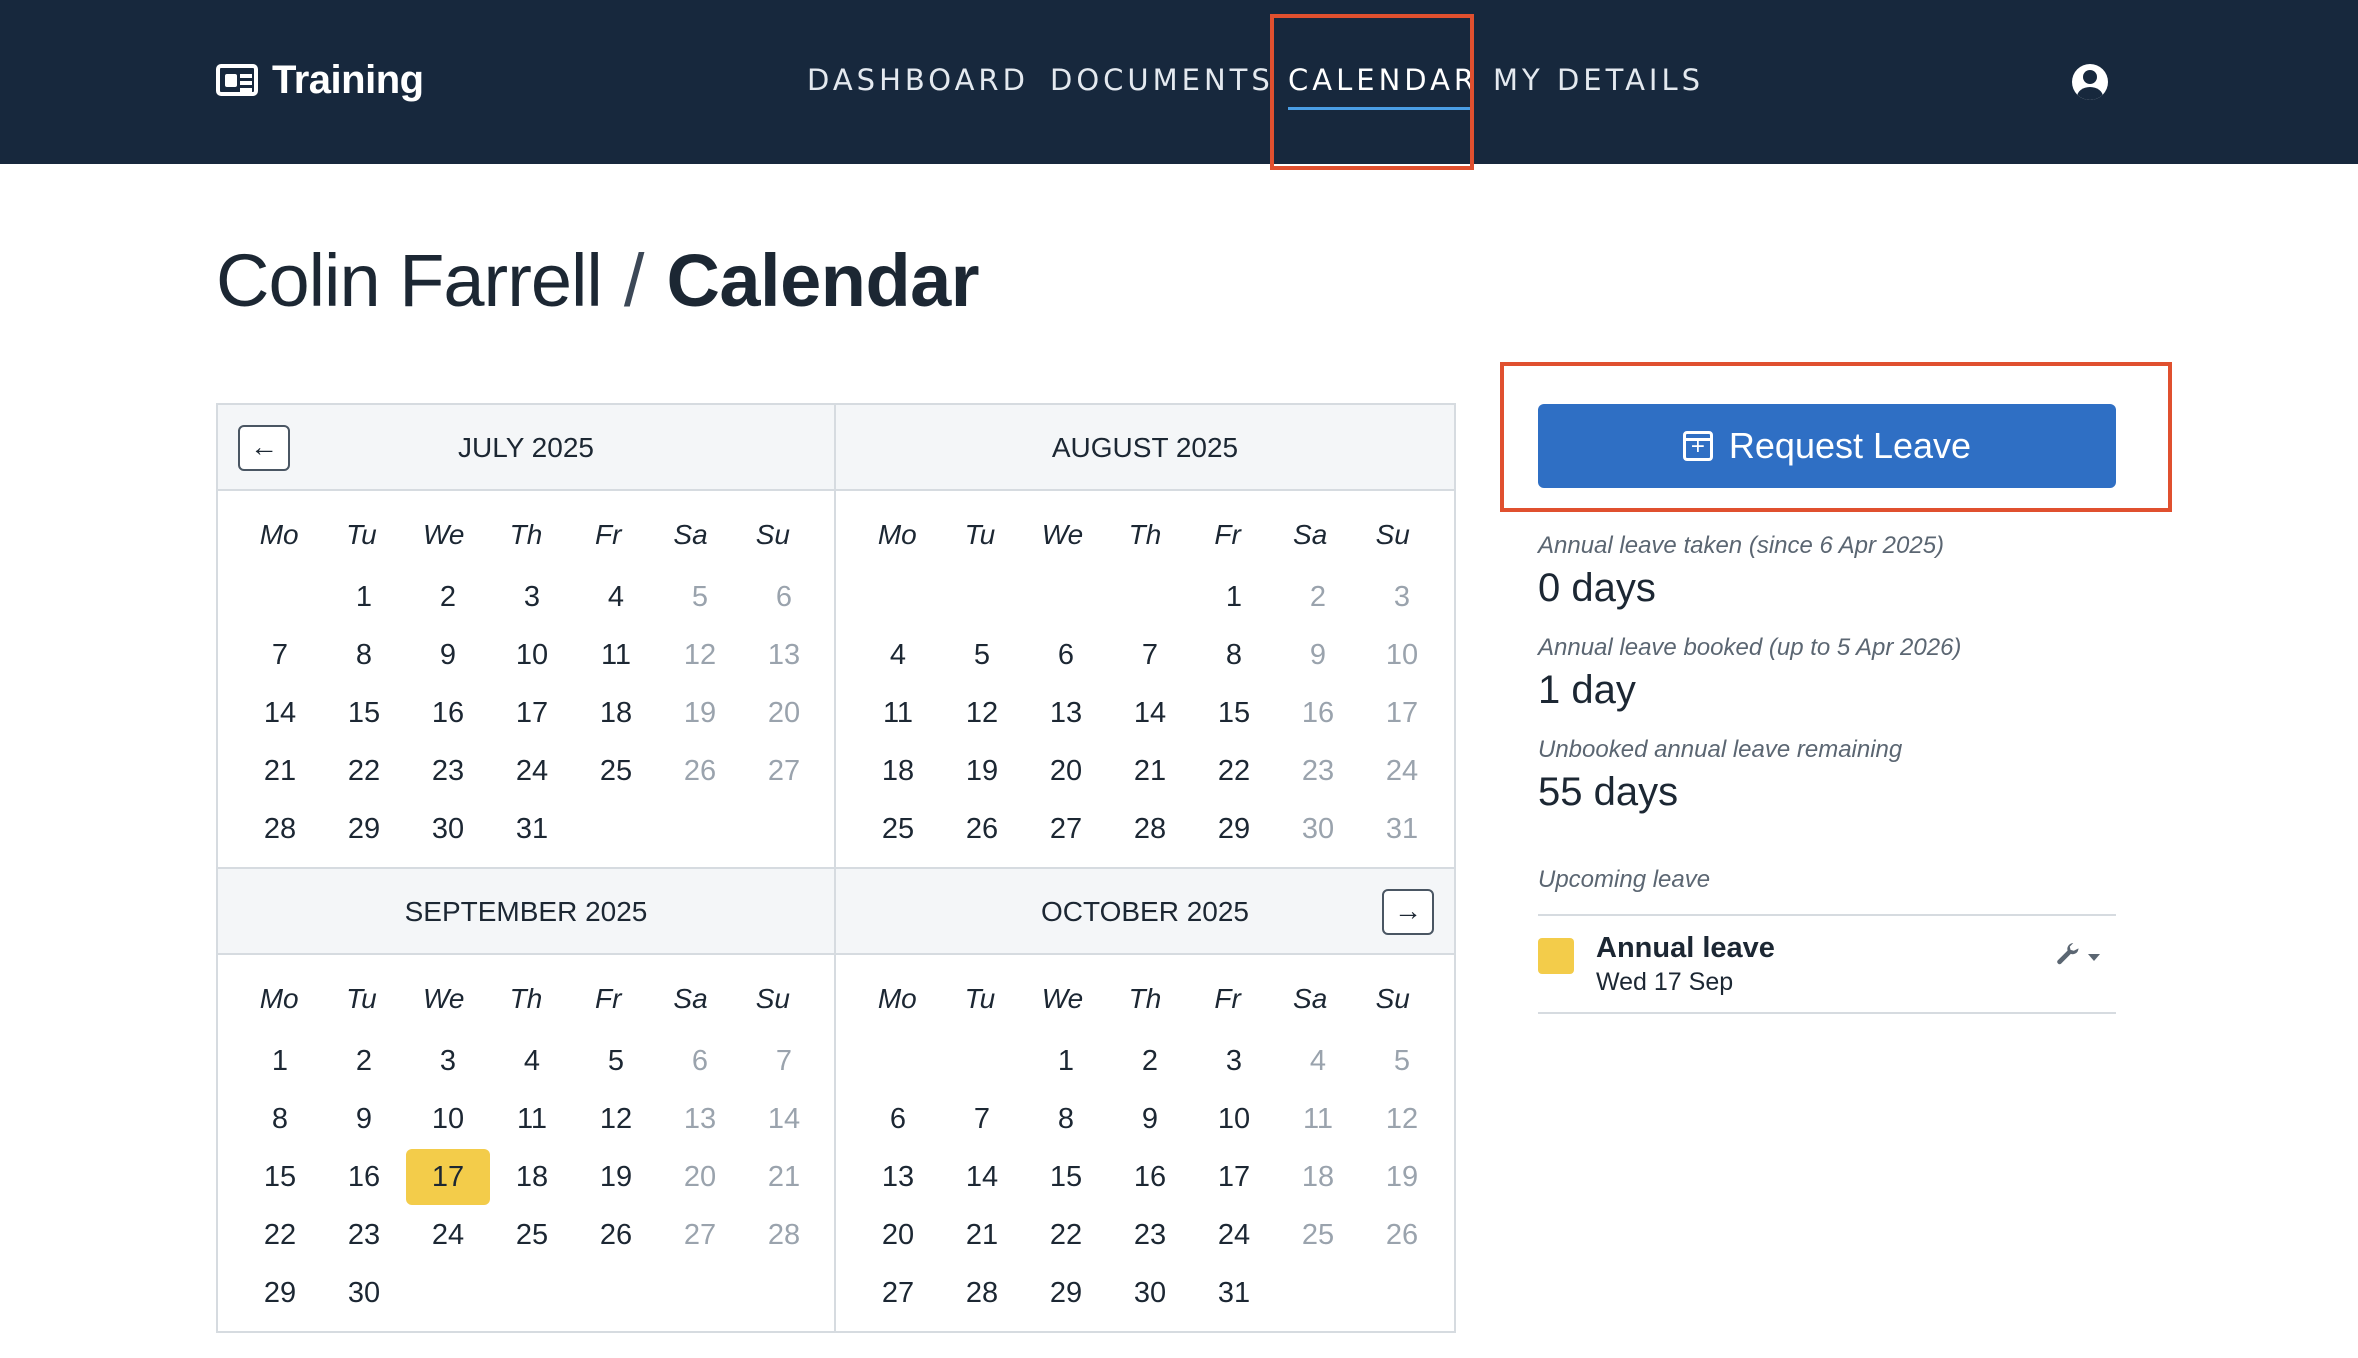 This screenshot has height=1358, width=2358. Describe the element at coordinates (1598, 80) in the screenshot. I see `nav-my-details: MY DETAILS` at that location.